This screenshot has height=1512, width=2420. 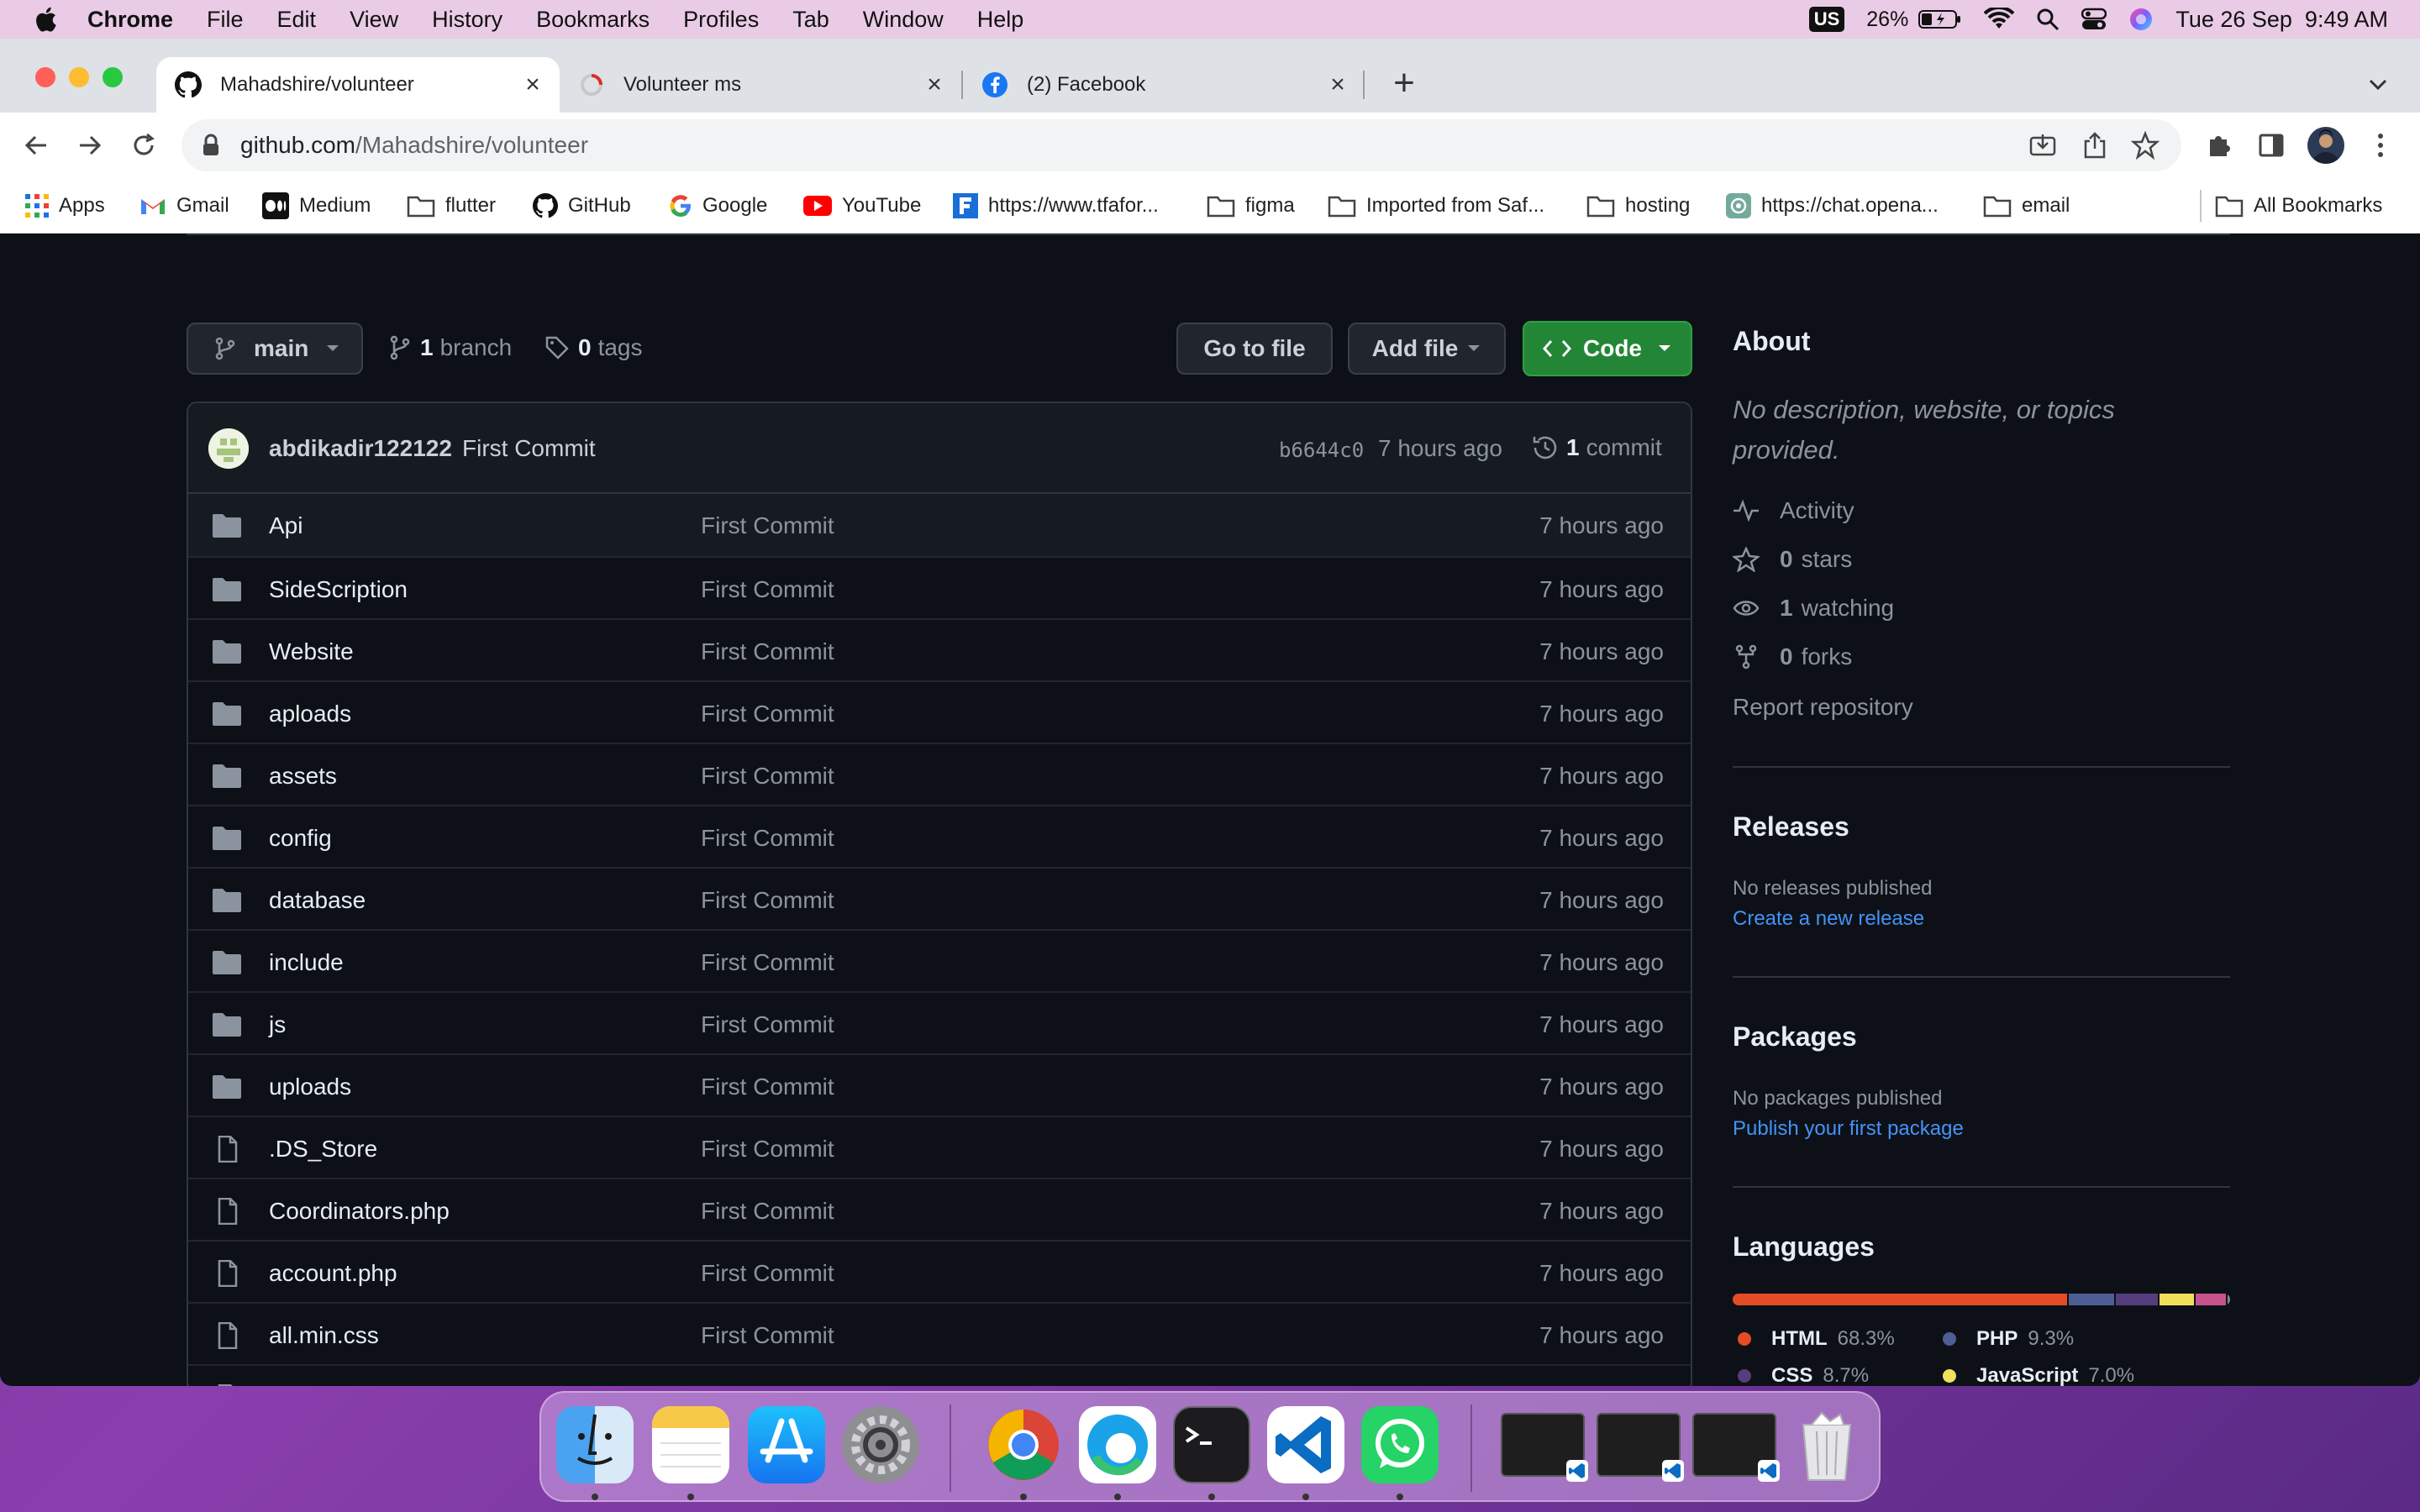 I want to click on extensions-button, so click(x=2219, y=145).